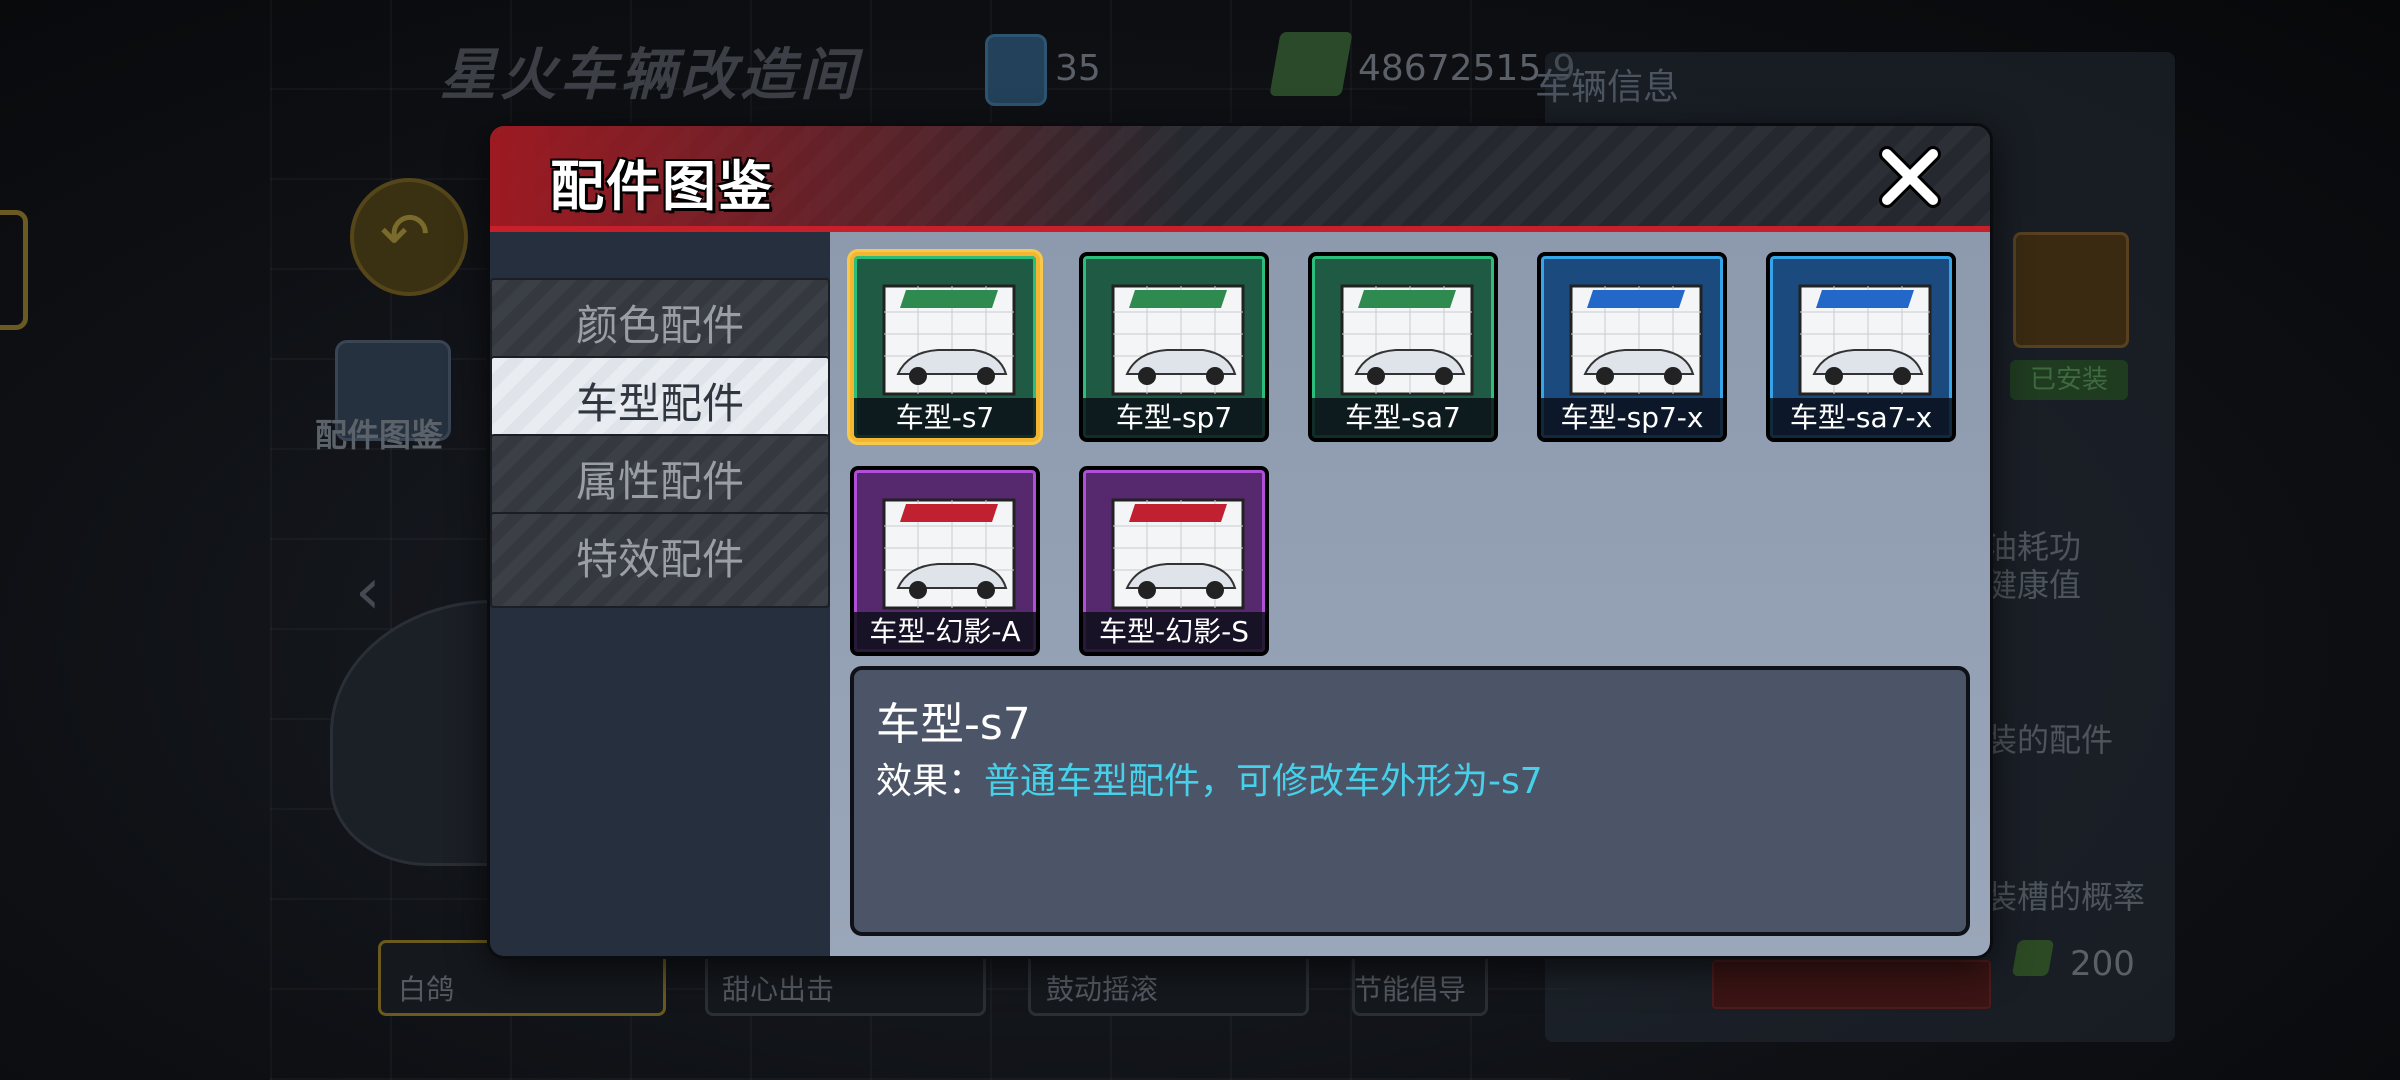  I want to click on vehicle-slot-label: 节能倡导, so click(1410, 989).